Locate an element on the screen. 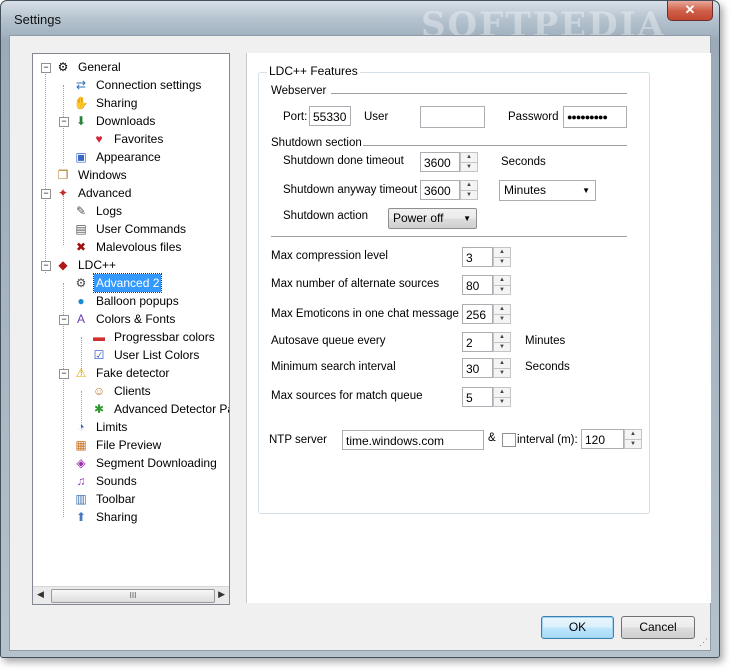 The width and height of the screenshot is (732, 672). expand-colors-fonts: − is located at coordinates (64, 320).